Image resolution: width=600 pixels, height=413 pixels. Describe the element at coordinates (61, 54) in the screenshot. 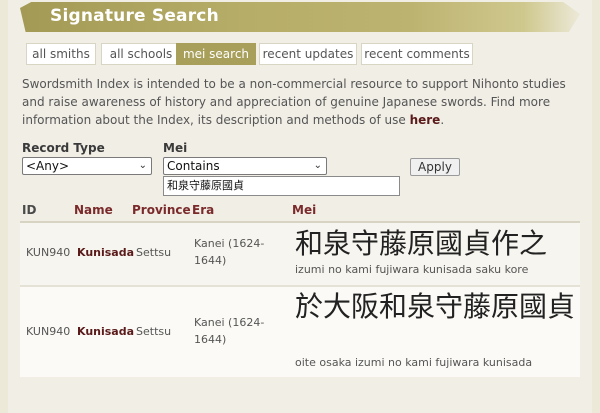

I see `tab-all-smiths: all smiths` at that location.